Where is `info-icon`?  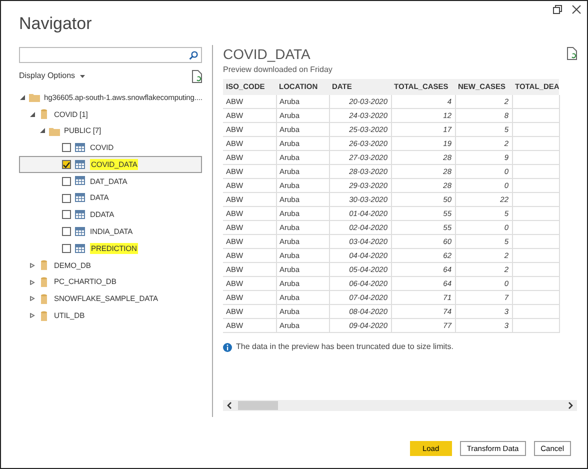 info-icon is located at coordinates (227, 347).